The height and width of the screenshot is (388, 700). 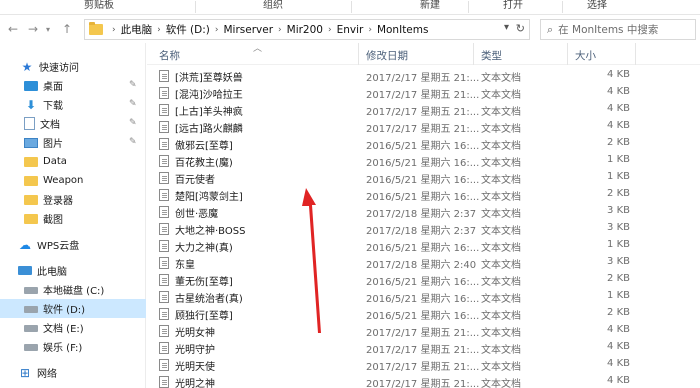 I want to click on file-modified-date: 2017/2/18 星期六 2:37, so click(x=421, y=214).